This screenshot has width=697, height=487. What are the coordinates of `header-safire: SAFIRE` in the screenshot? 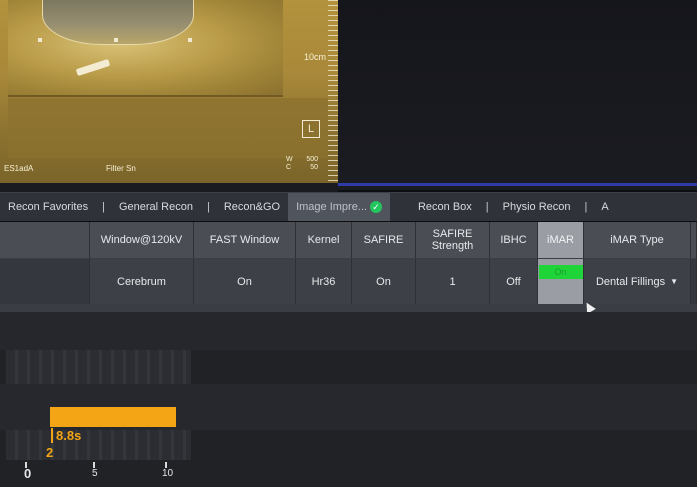 It's located at (384, 240).